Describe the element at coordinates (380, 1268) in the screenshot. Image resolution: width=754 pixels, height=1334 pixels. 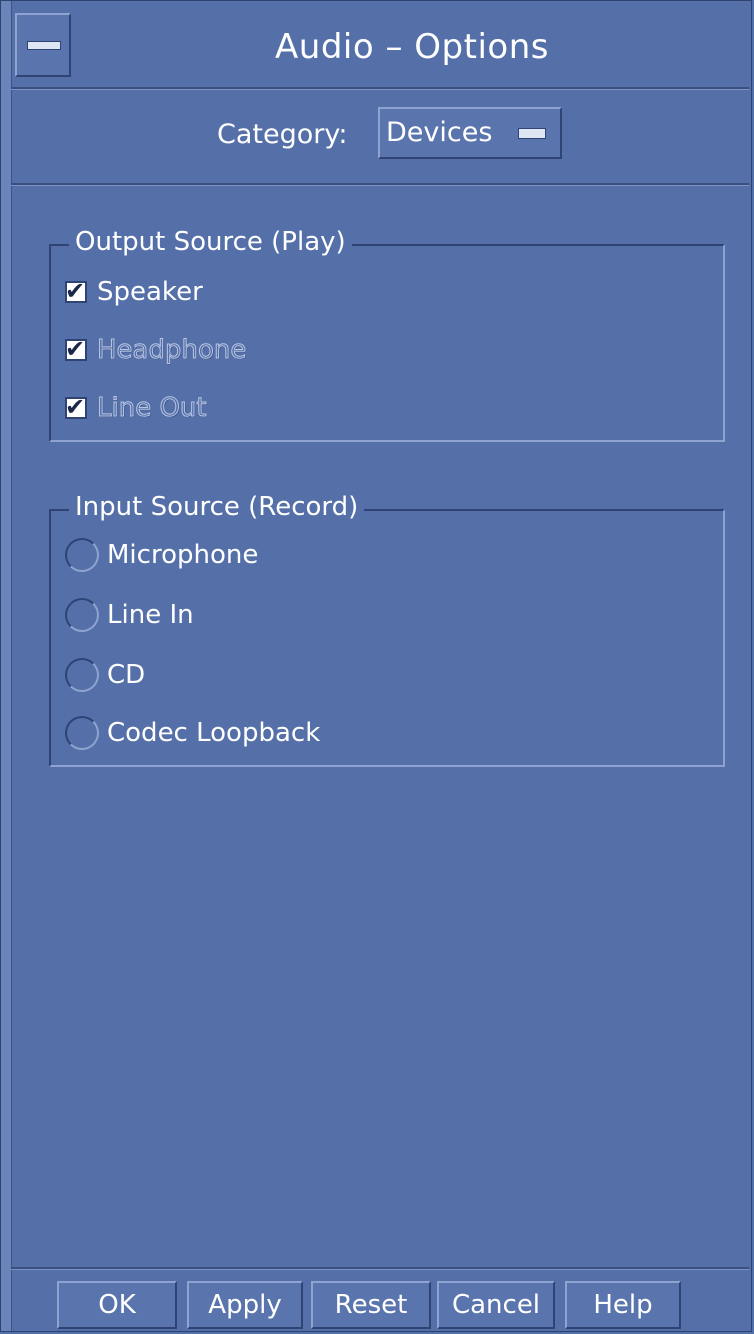
I see `action-area-separator` at that location.